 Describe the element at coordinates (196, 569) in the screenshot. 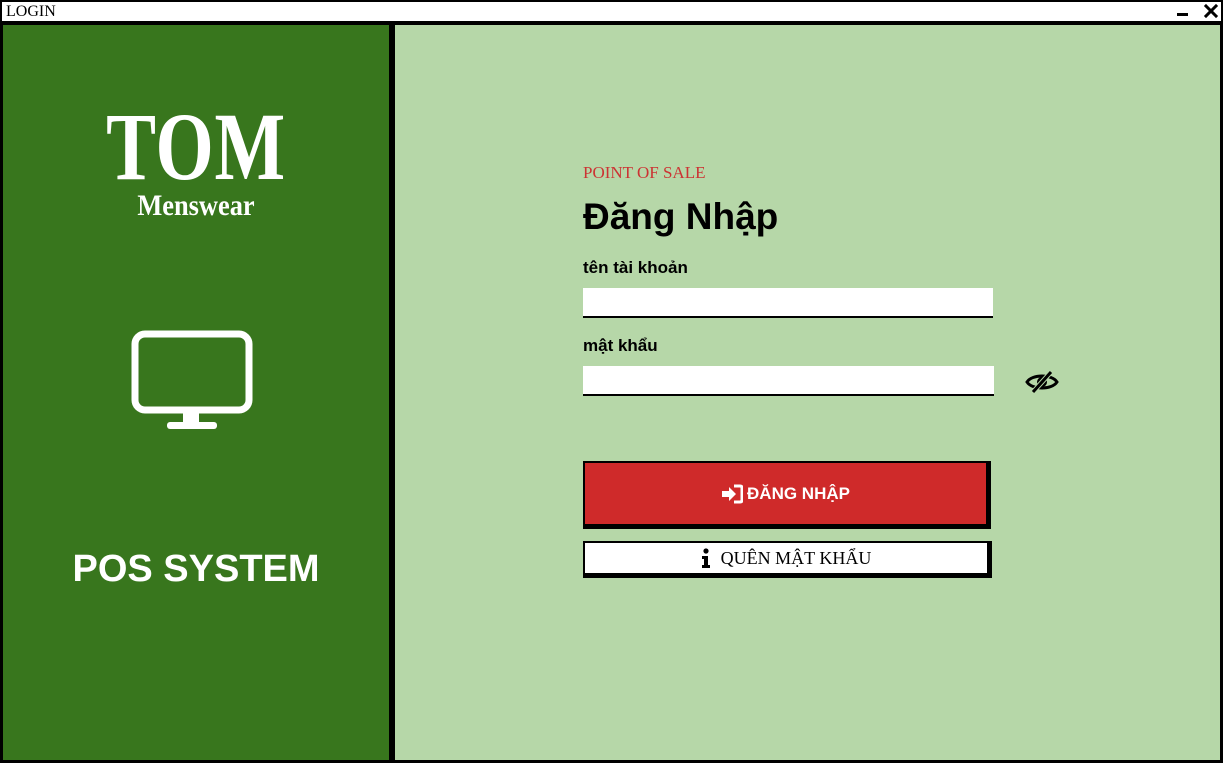

I see `system-label: POS SYSTEM` at that location.